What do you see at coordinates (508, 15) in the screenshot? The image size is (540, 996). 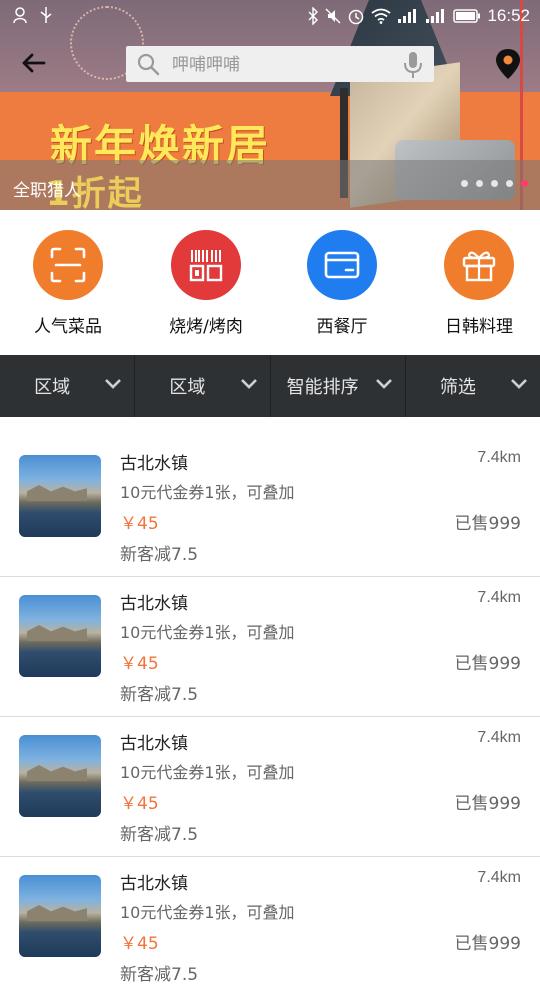 I see `status-time: 16:52` at bounding box center [508, 15].